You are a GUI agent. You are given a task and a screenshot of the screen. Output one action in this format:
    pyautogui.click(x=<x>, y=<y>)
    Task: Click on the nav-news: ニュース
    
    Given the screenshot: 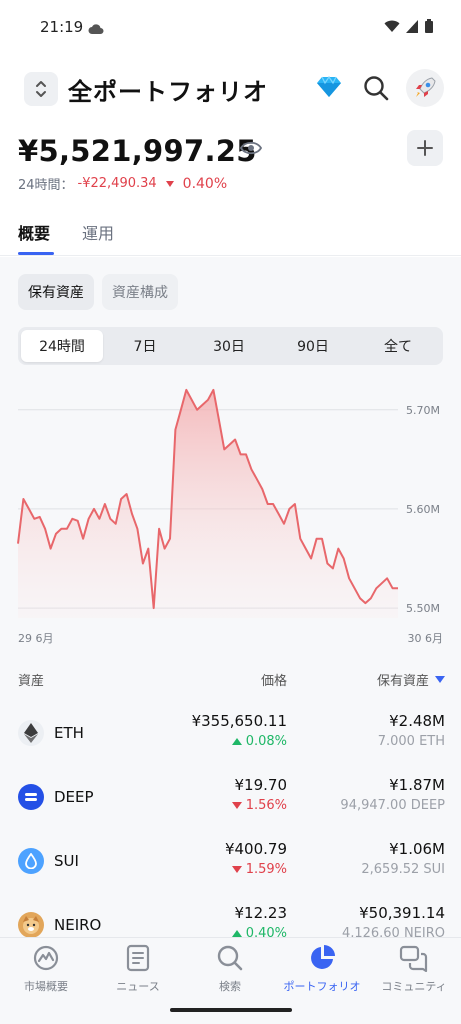 What is the action you would take?
    pyautogui.click(x=138, y=972)
    